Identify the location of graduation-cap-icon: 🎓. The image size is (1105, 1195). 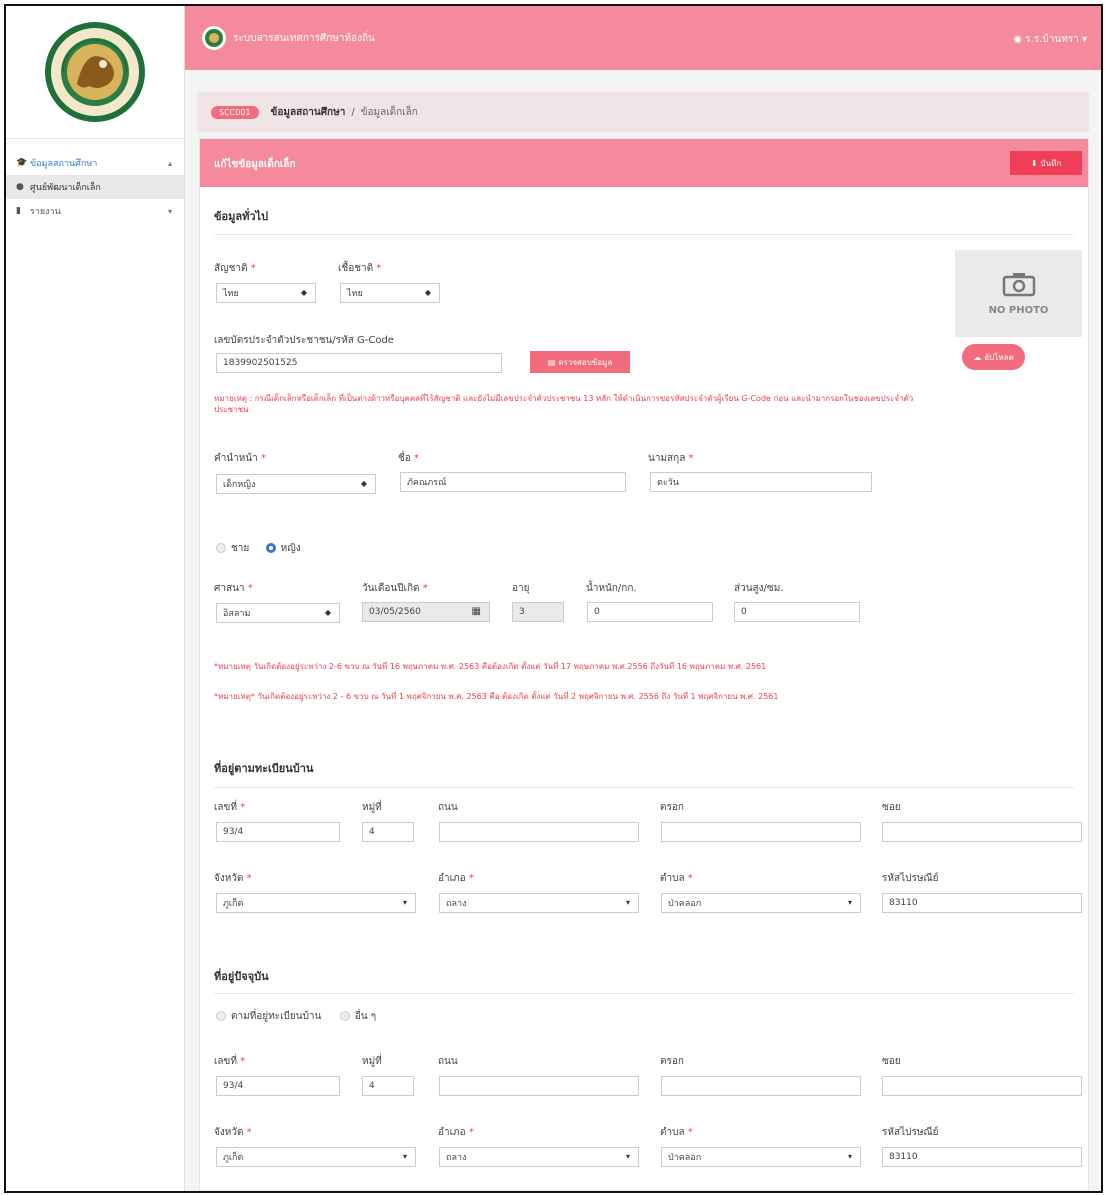
(22, 163).